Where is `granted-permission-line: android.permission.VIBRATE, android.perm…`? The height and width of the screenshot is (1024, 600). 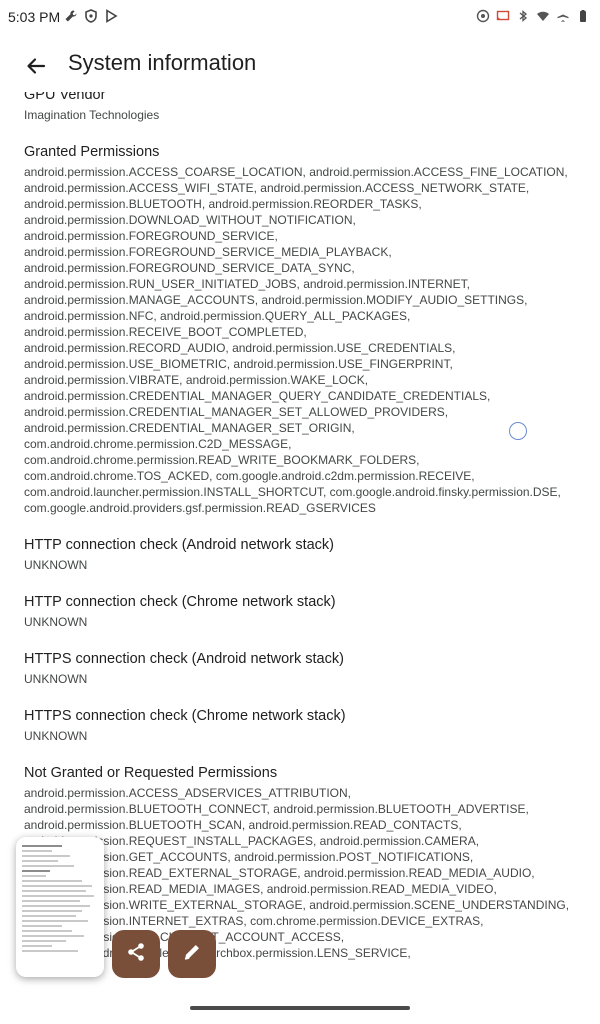
granted-permission-line: android.permission.VIBRATE, android.perm… is located at coordinates (196, 380).